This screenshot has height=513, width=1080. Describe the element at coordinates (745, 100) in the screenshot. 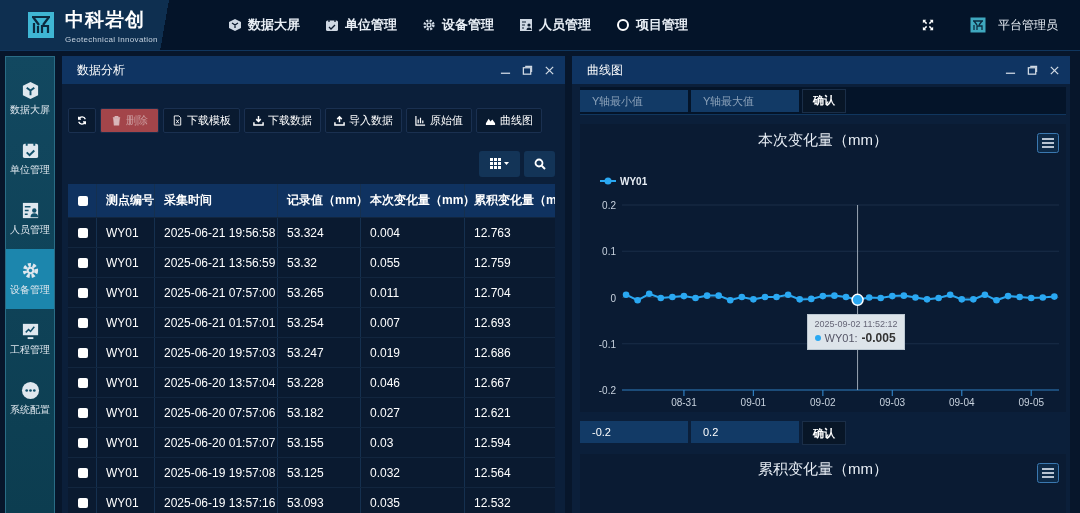

I see `y-max-field: Y轴最大值` at that location.